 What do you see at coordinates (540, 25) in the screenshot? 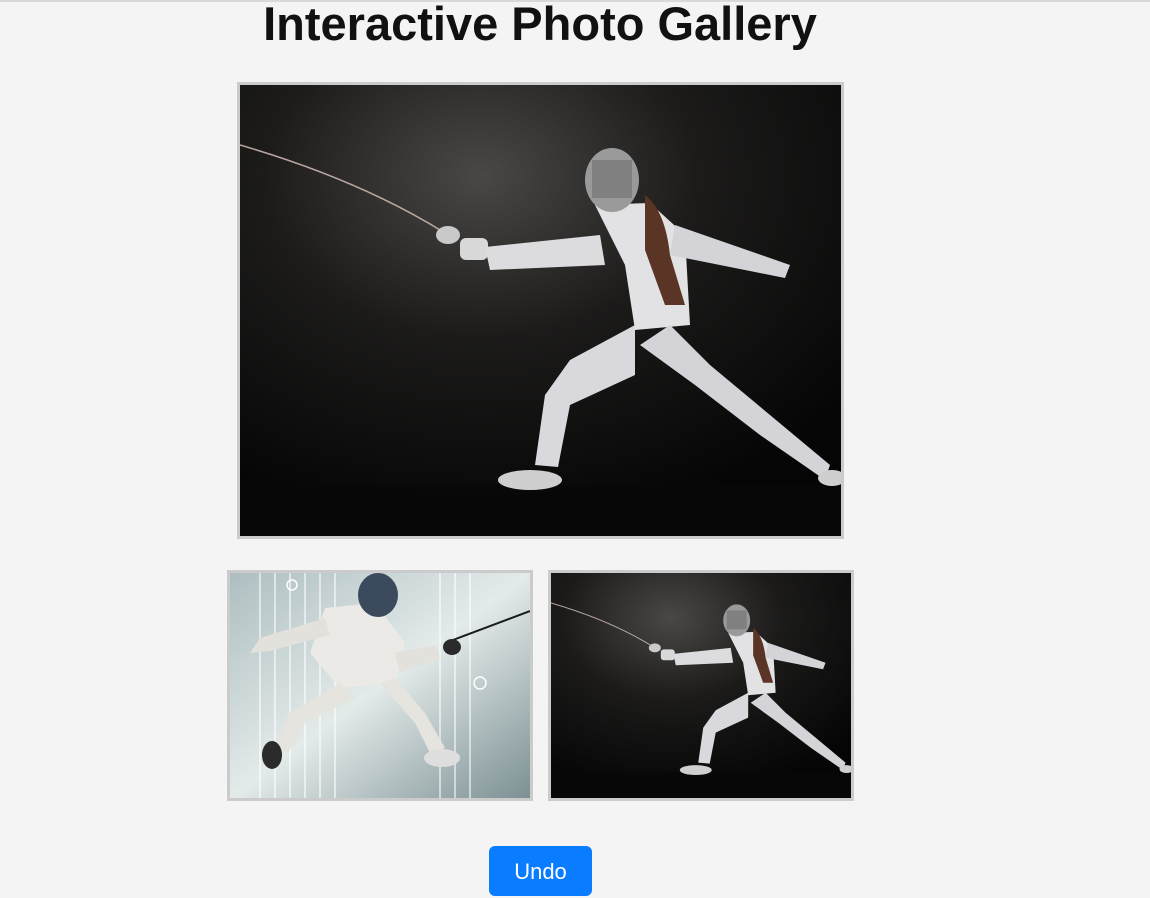
I see `page-title: Interactive Photo Gallery` at bounding box center [540, 25].